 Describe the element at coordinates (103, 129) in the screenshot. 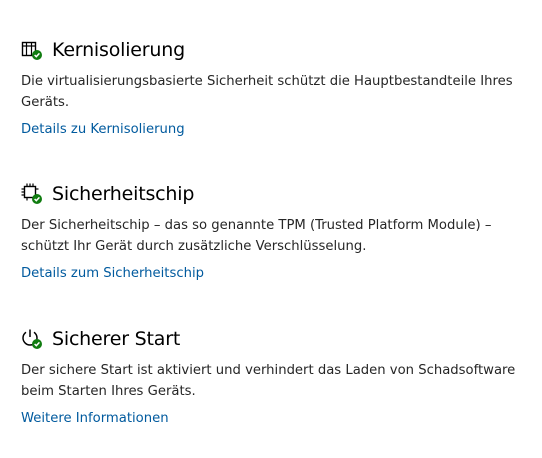

I see `core-isolation-details-link: Details zu Kernisolierung` at that location.